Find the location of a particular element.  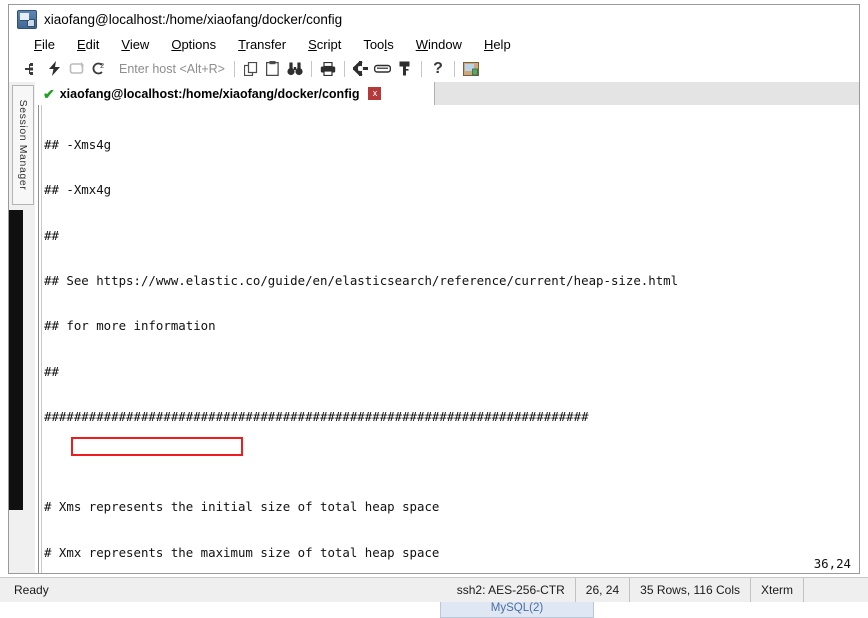

paste-icon is located at coordinates (273, 68).